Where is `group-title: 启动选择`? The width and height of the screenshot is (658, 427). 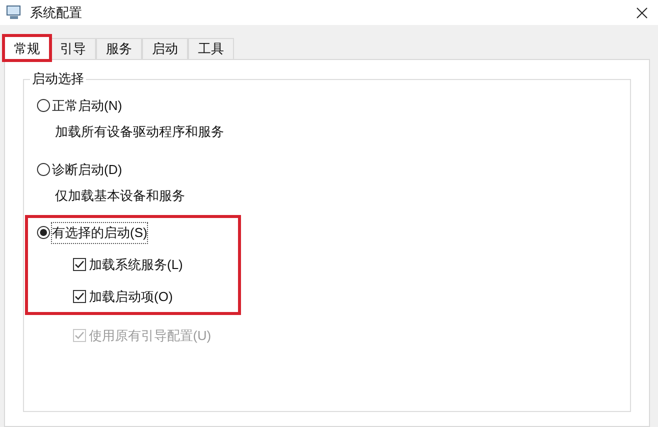
group-title: 启动选择 is located at coordinates (58, 79).